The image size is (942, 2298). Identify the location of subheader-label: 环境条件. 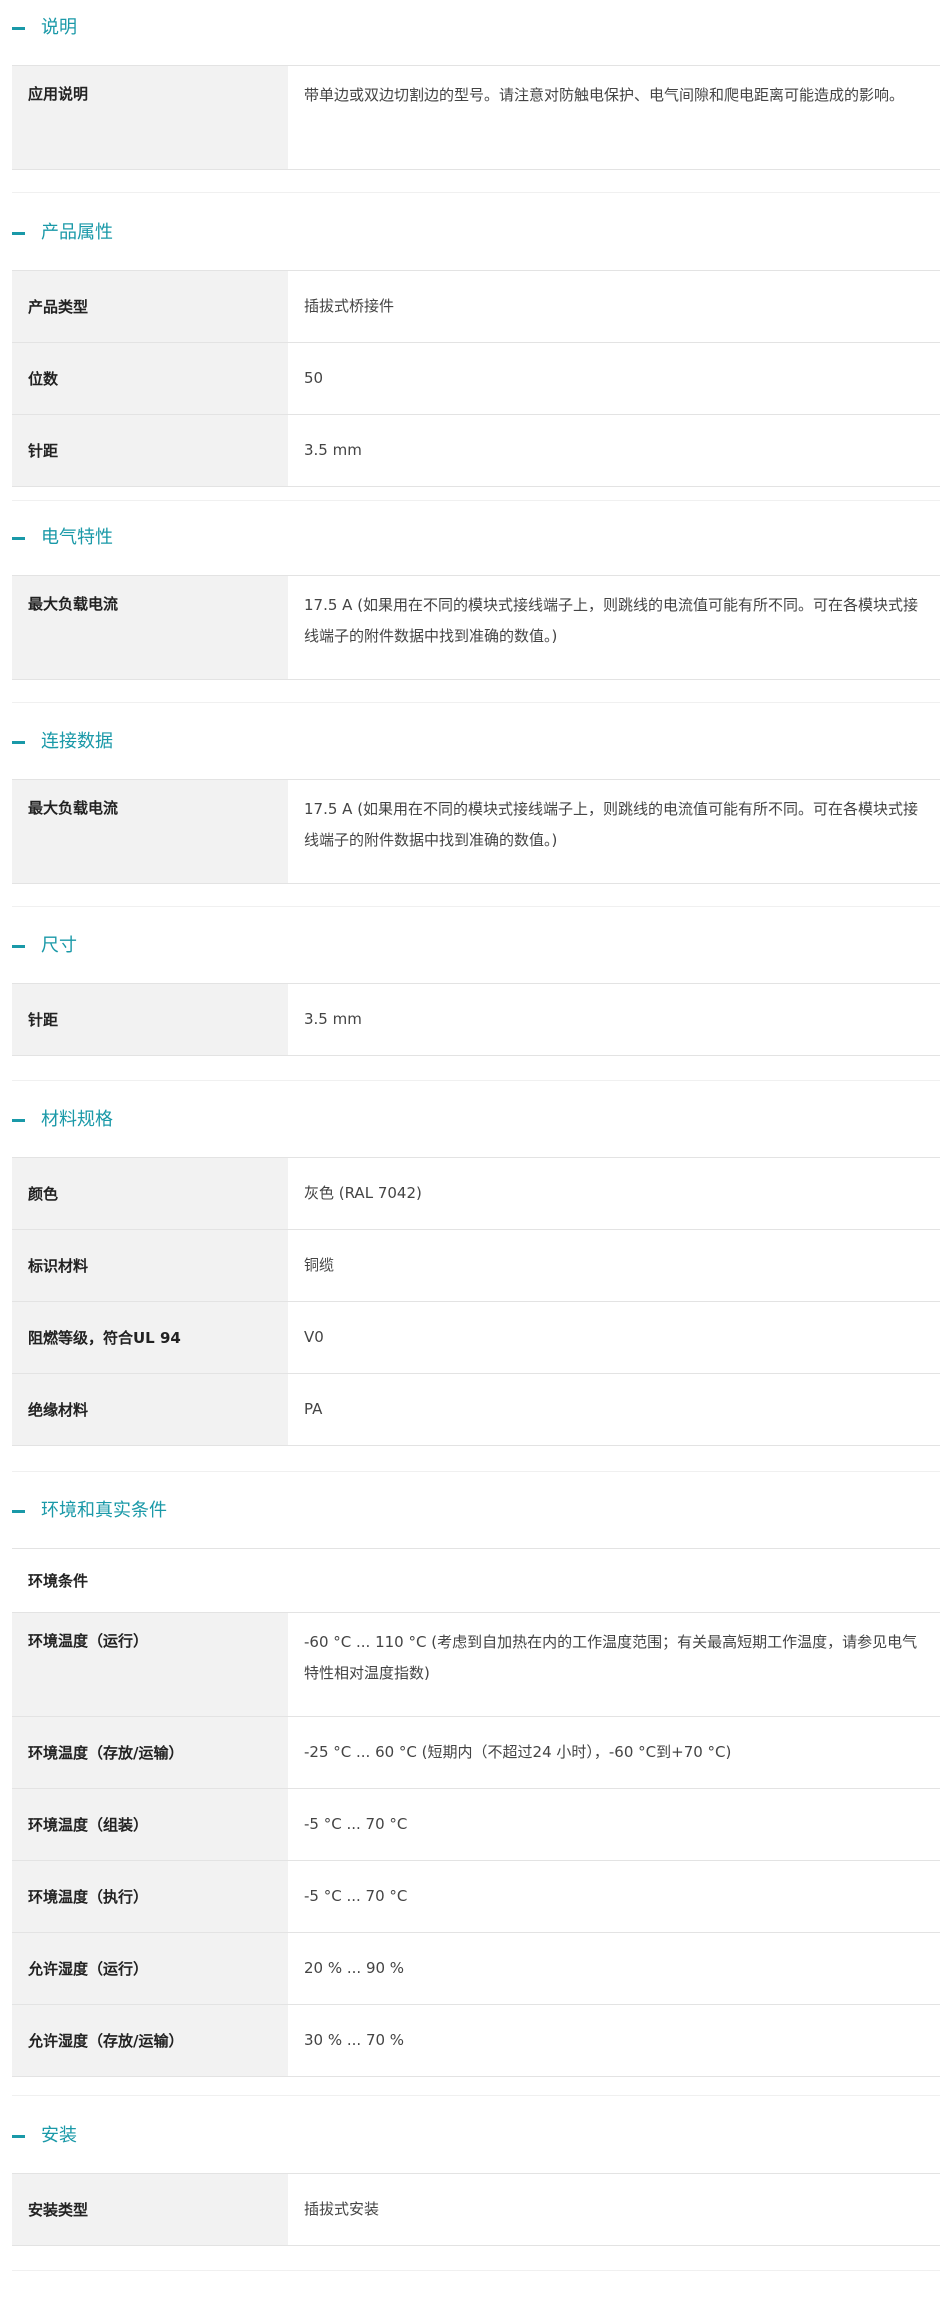
(476, 1580).